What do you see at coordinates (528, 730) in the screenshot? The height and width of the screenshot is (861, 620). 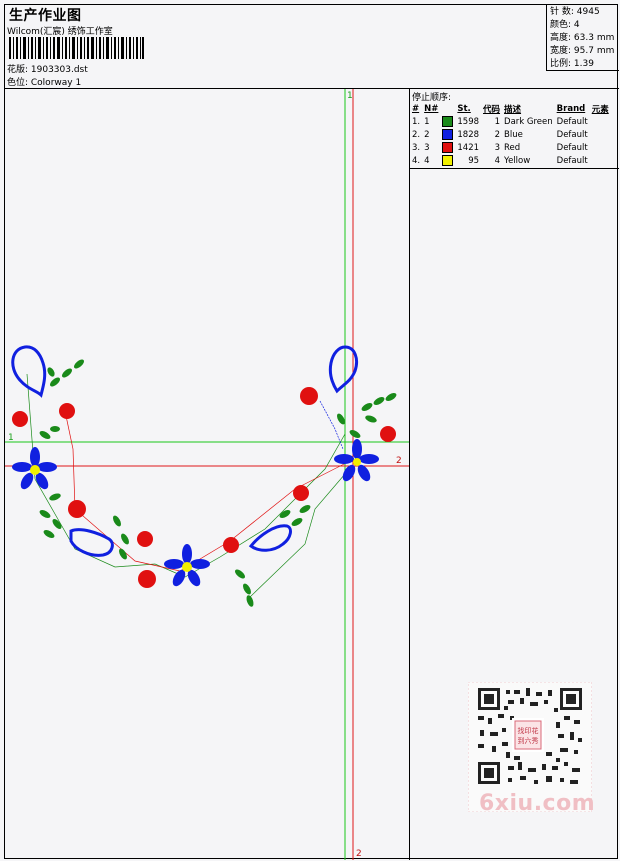 I see `stamp-line-1: 找印花` at bounding box center [528, 730].